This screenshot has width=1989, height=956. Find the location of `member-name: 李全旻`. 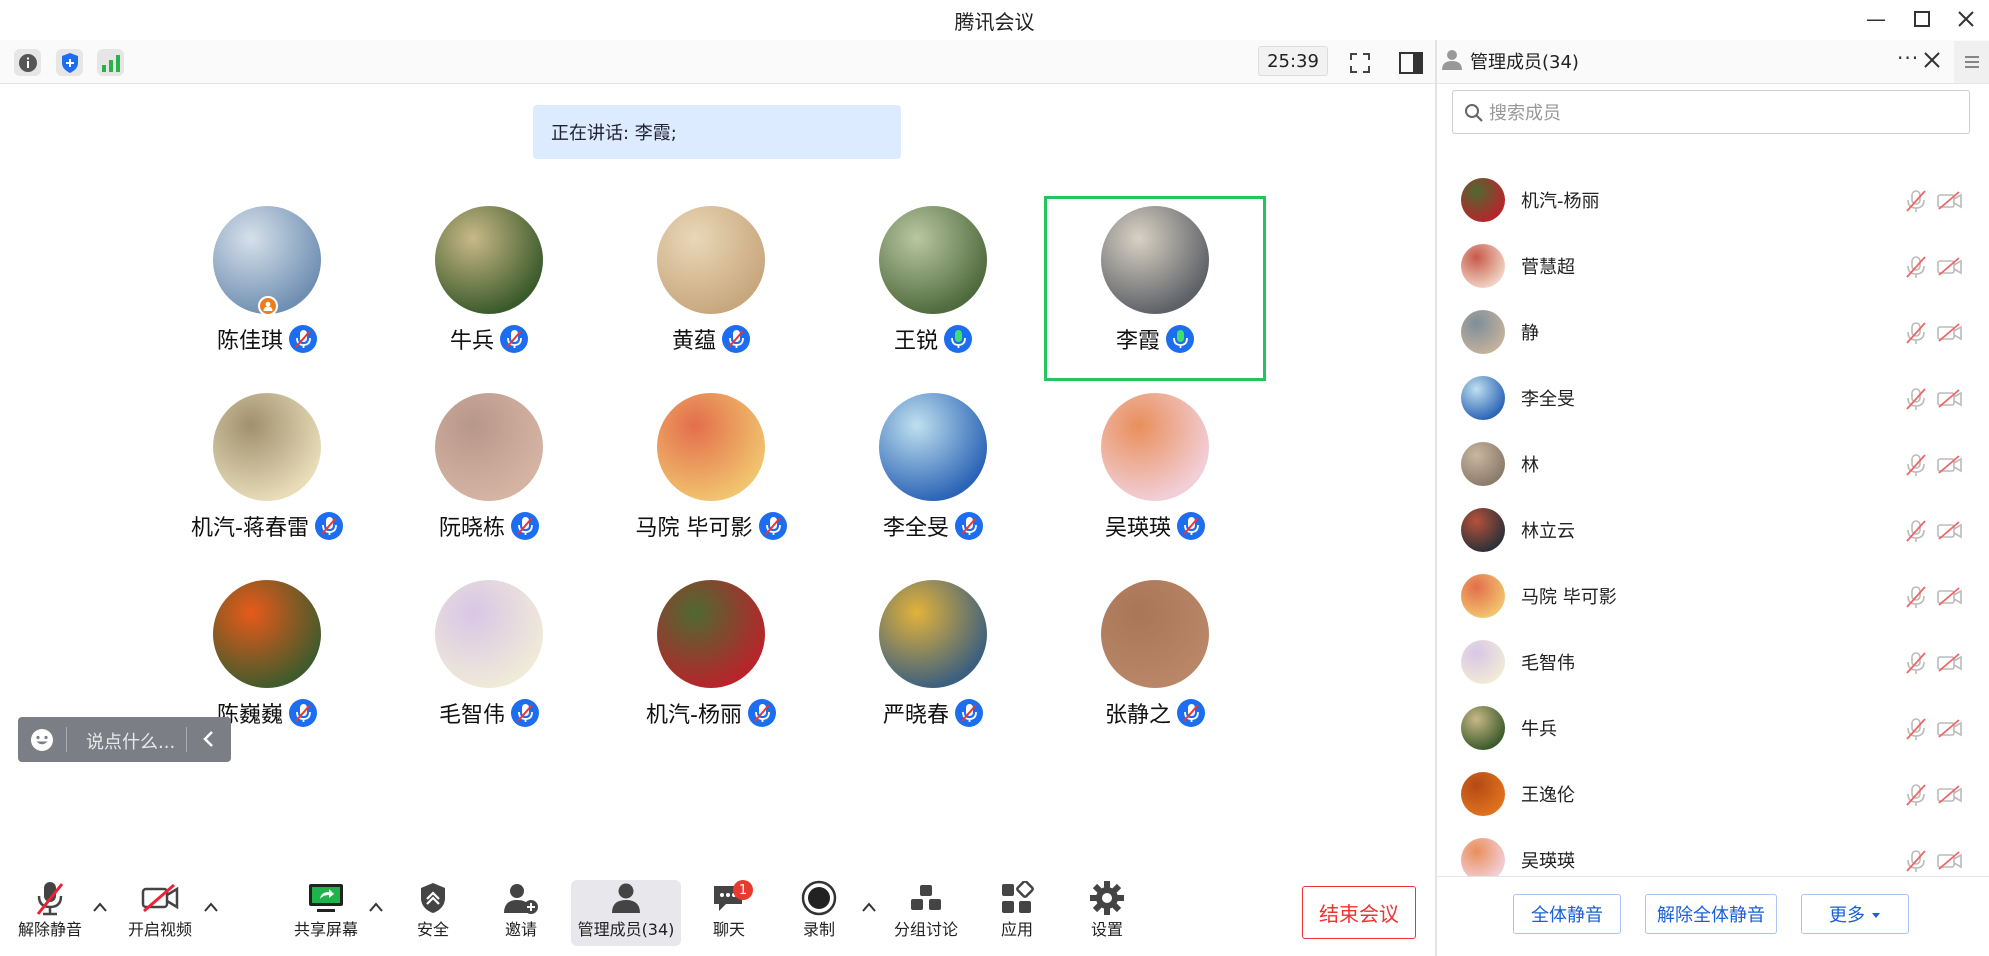

member-name: 李全旻 is located at coordinates (1548, 399).